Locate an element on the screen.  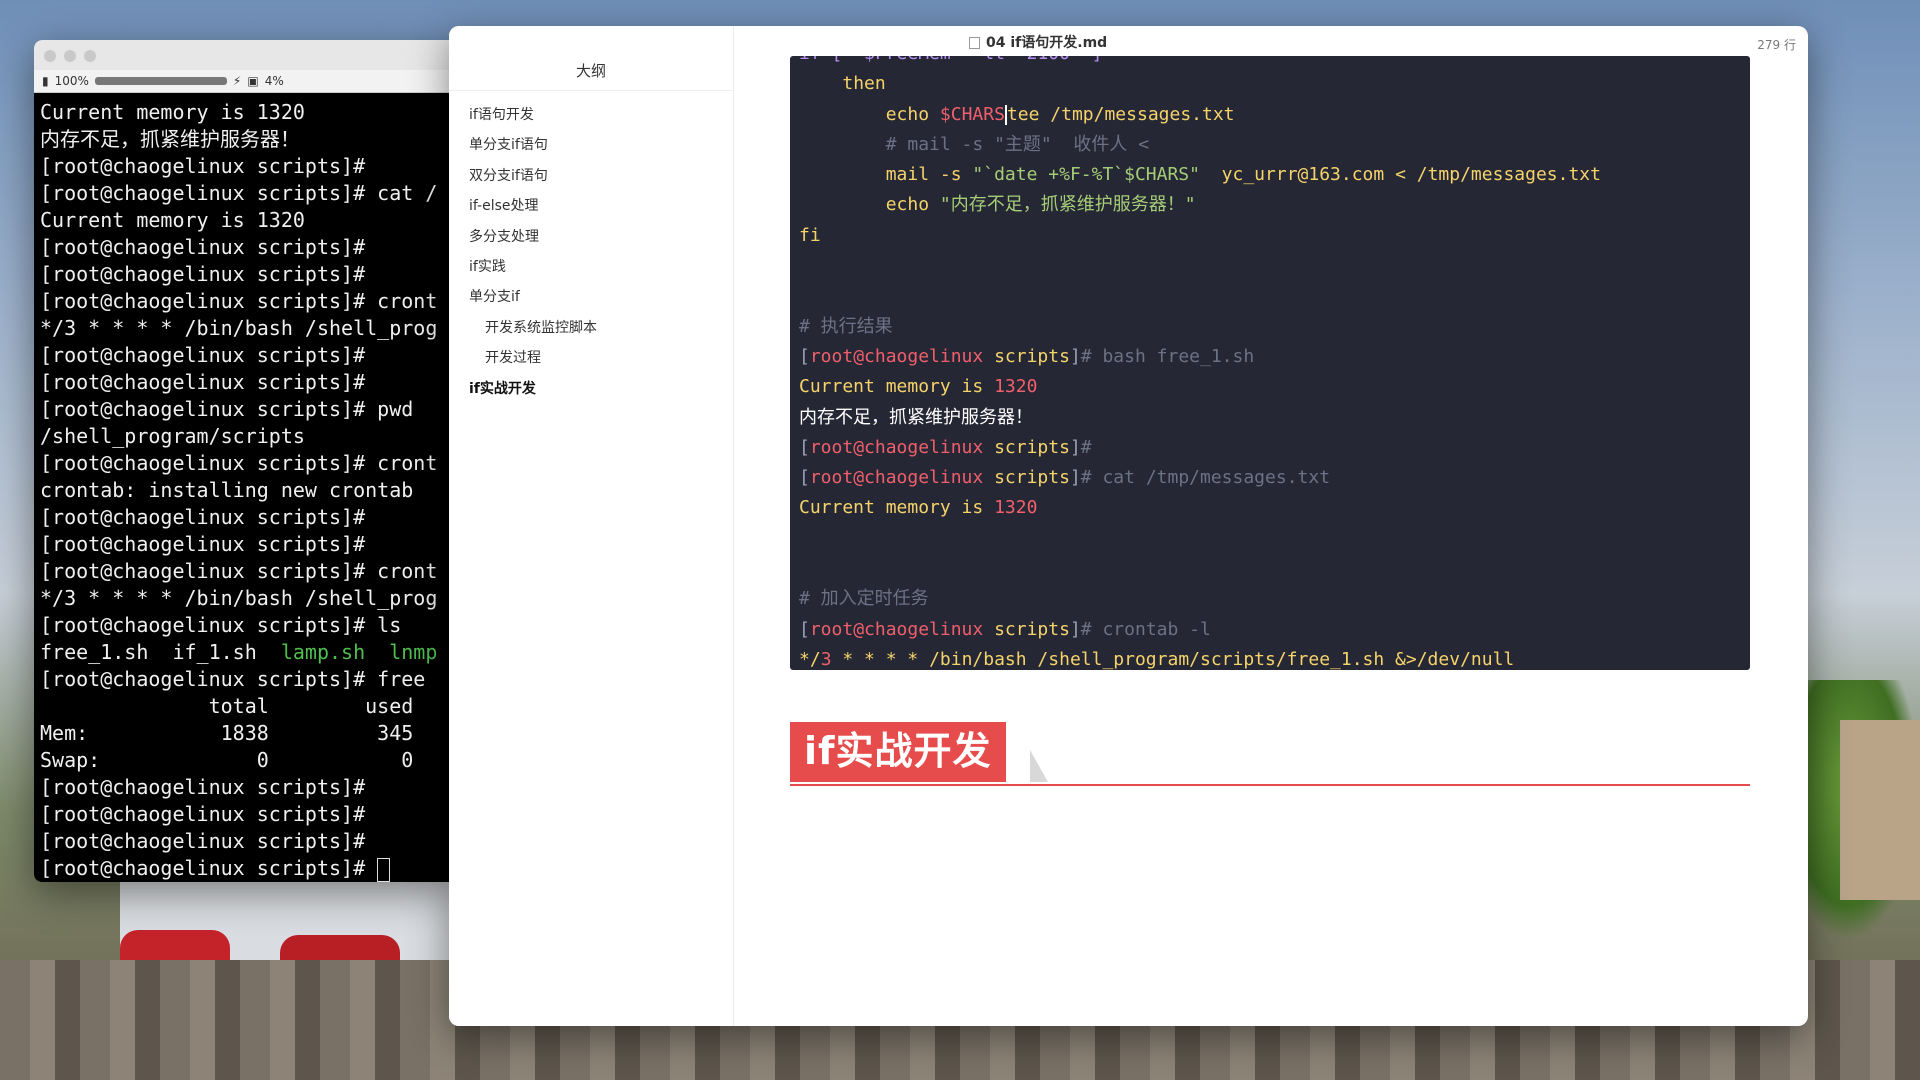
terminal-line: Current memory is 1320 is located at coordinates (244, 112).